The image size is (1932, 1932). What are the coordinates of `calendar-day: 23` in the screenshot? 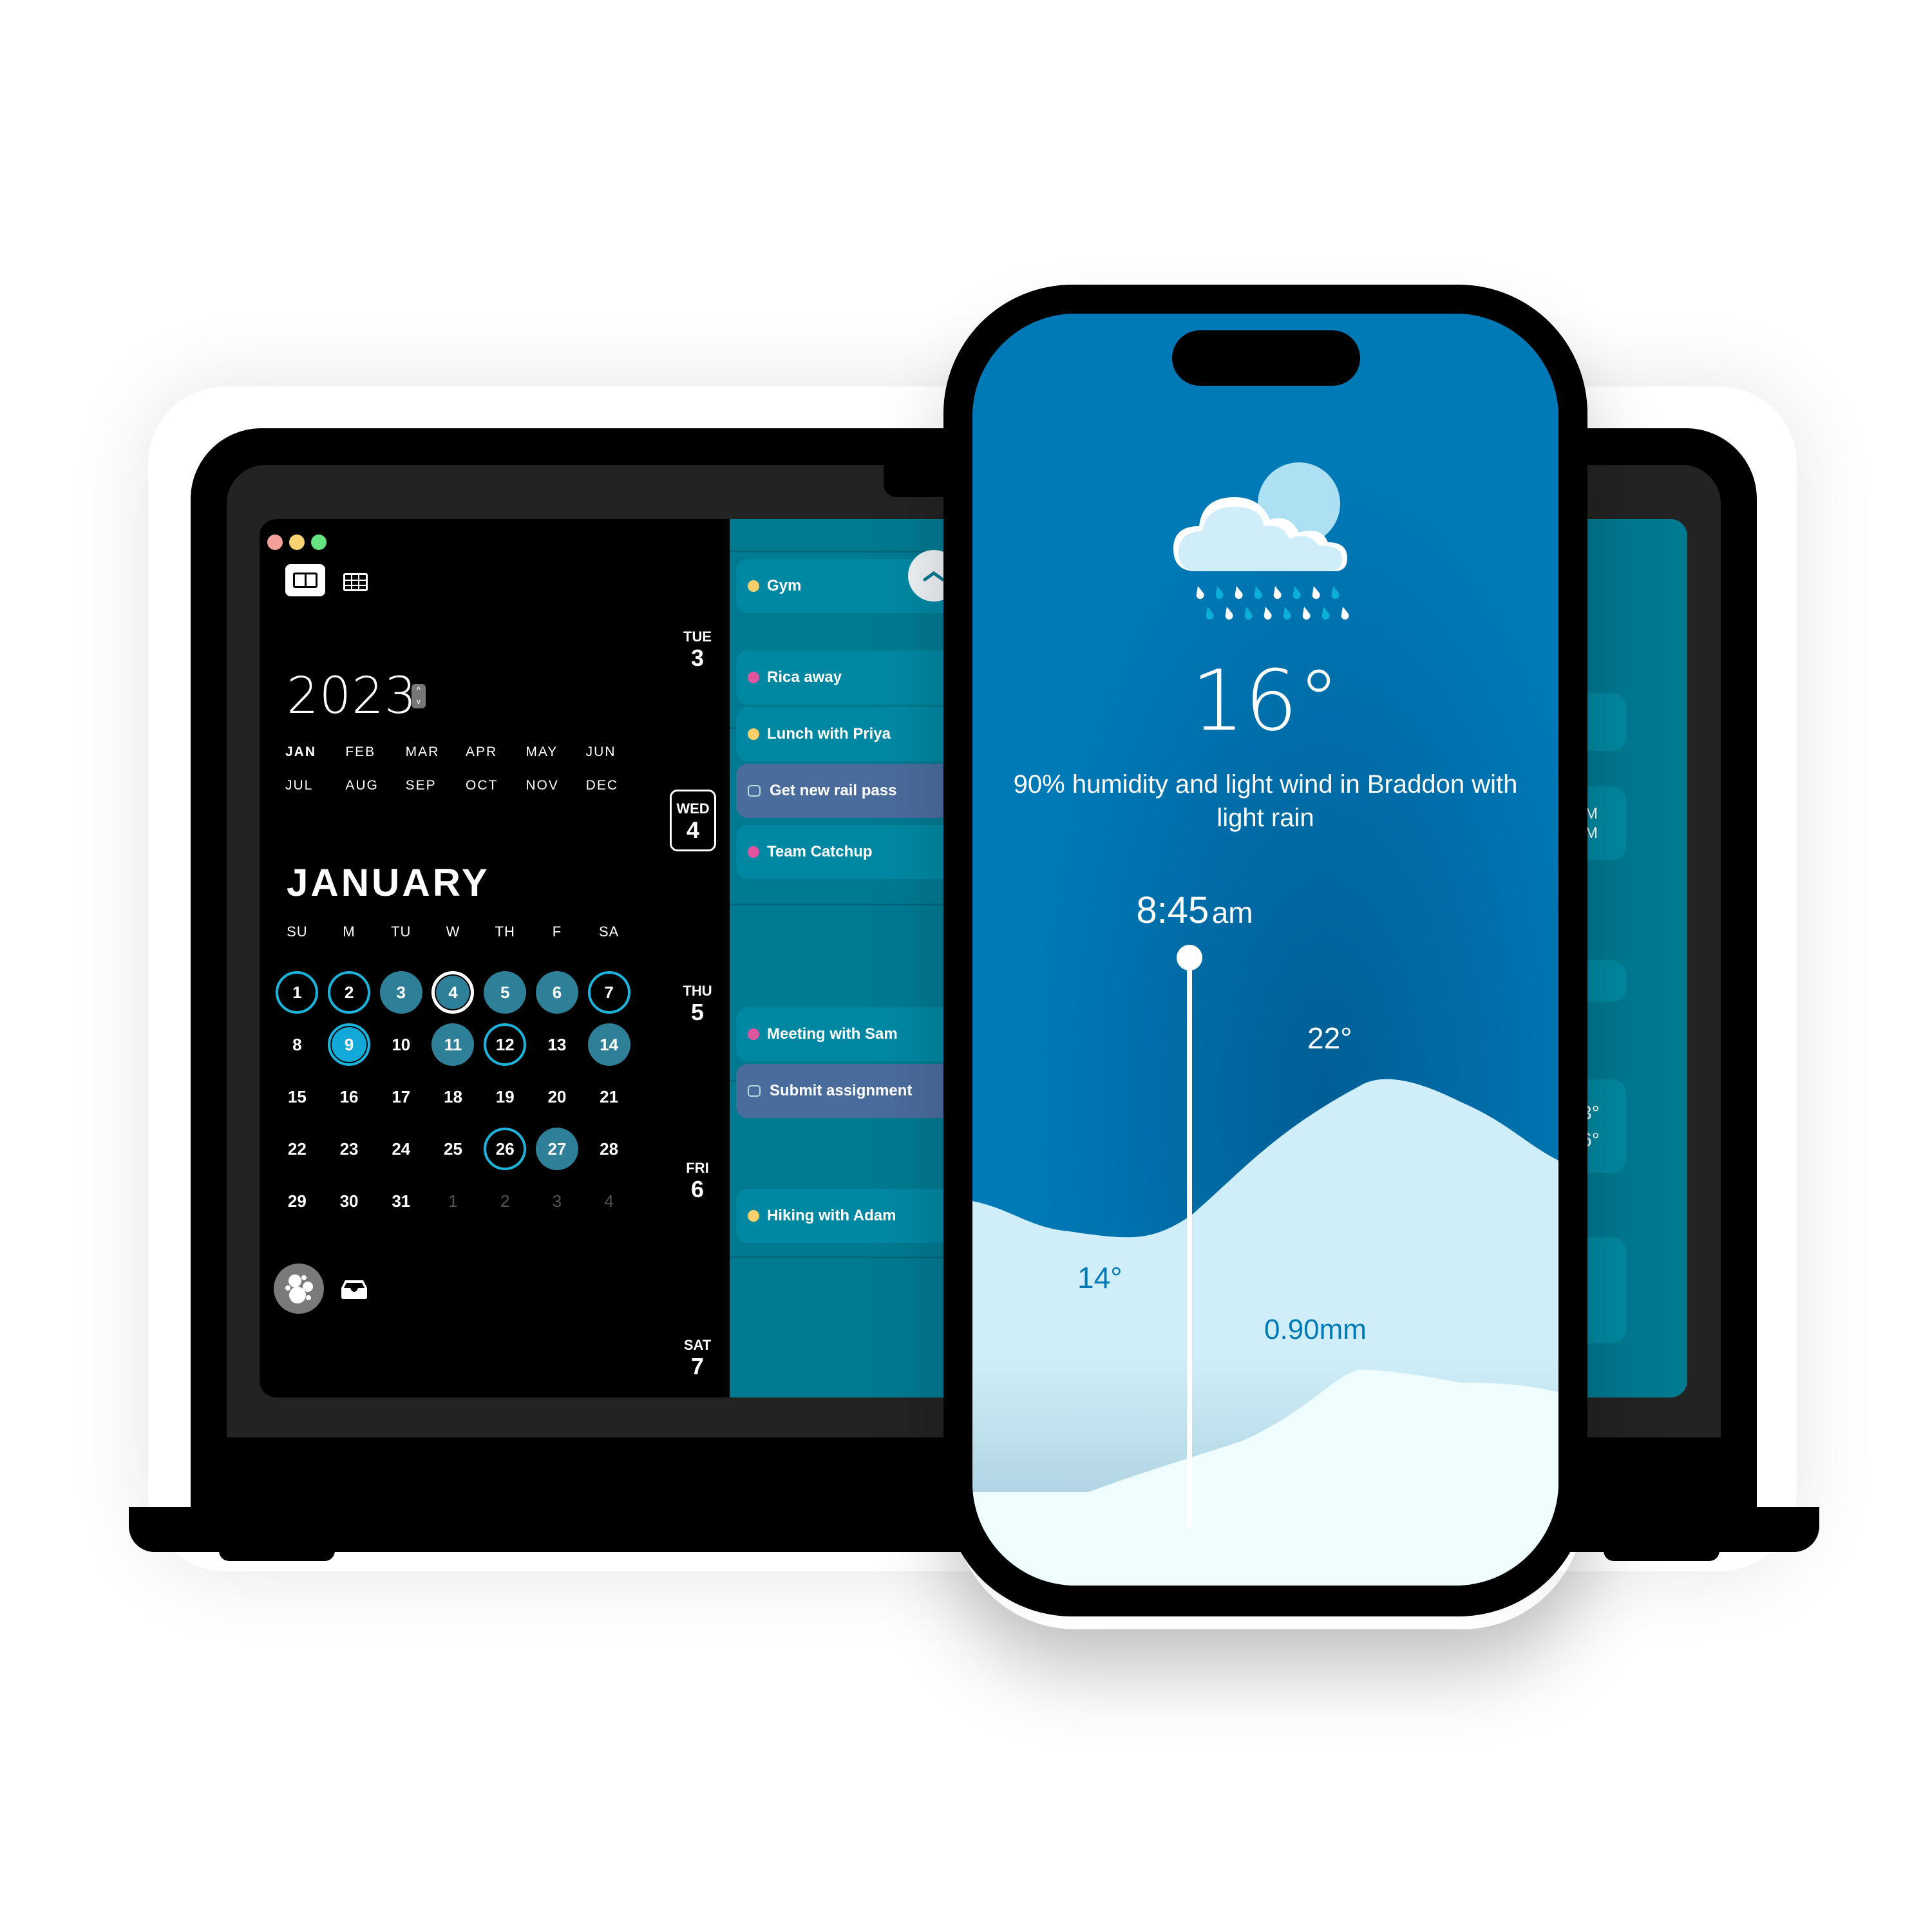 It's located at (349, 1148).